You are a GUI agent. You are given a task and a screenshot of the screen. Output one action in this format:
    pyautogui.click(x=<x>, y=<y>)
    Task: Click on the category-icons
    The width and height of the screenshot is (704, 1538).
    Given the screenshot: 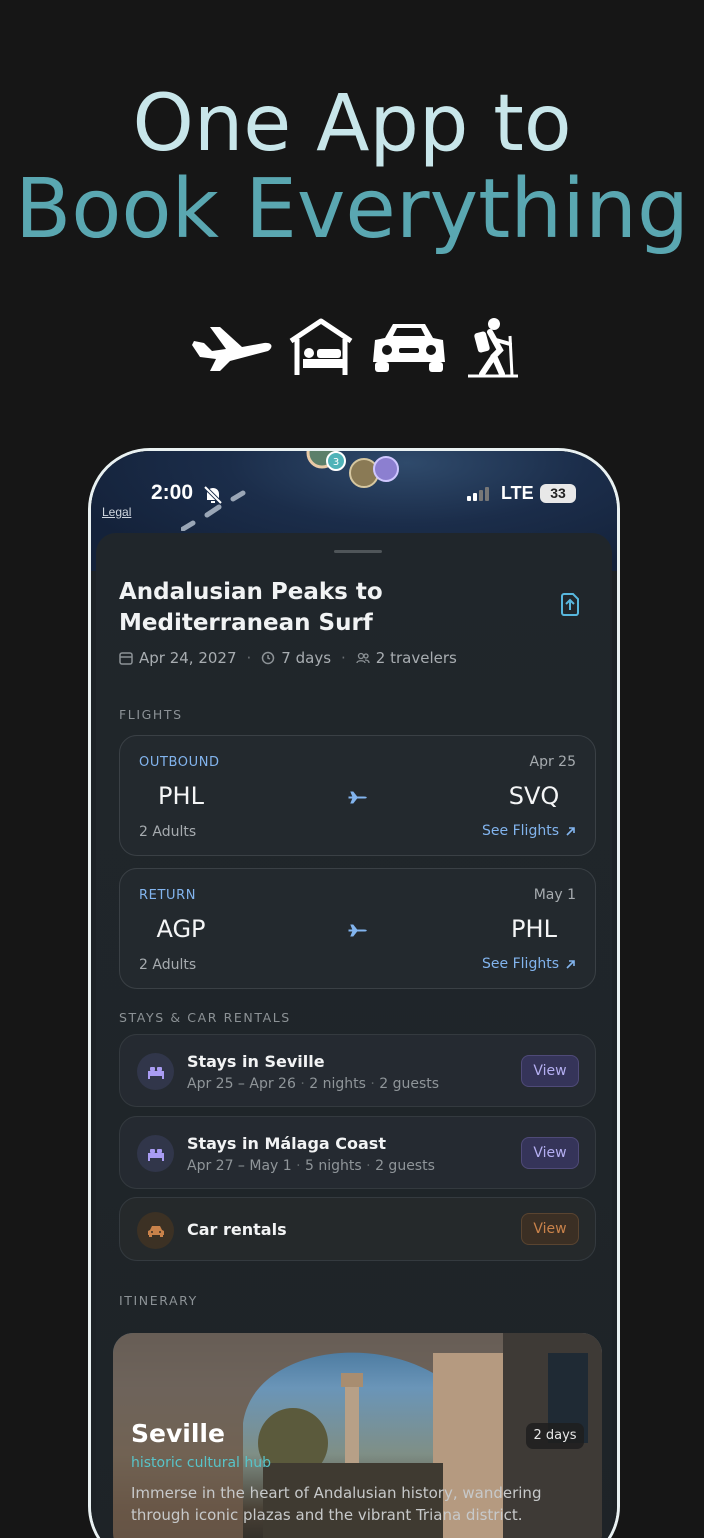 What is the action you would take?
    pyautogui.click(x=355, y=347)
    